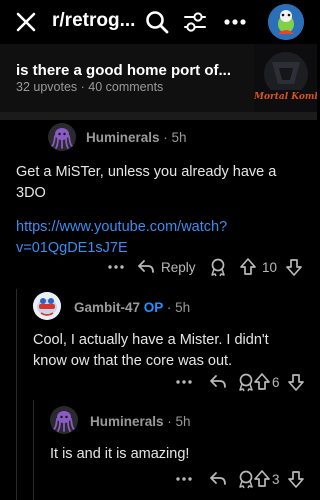 The width and height of the screenshot is (320, 500). What do you see at coordinates (240, 382) in the screenshot?
I see `comment-actions: 6` at bounding box center [240, 382].